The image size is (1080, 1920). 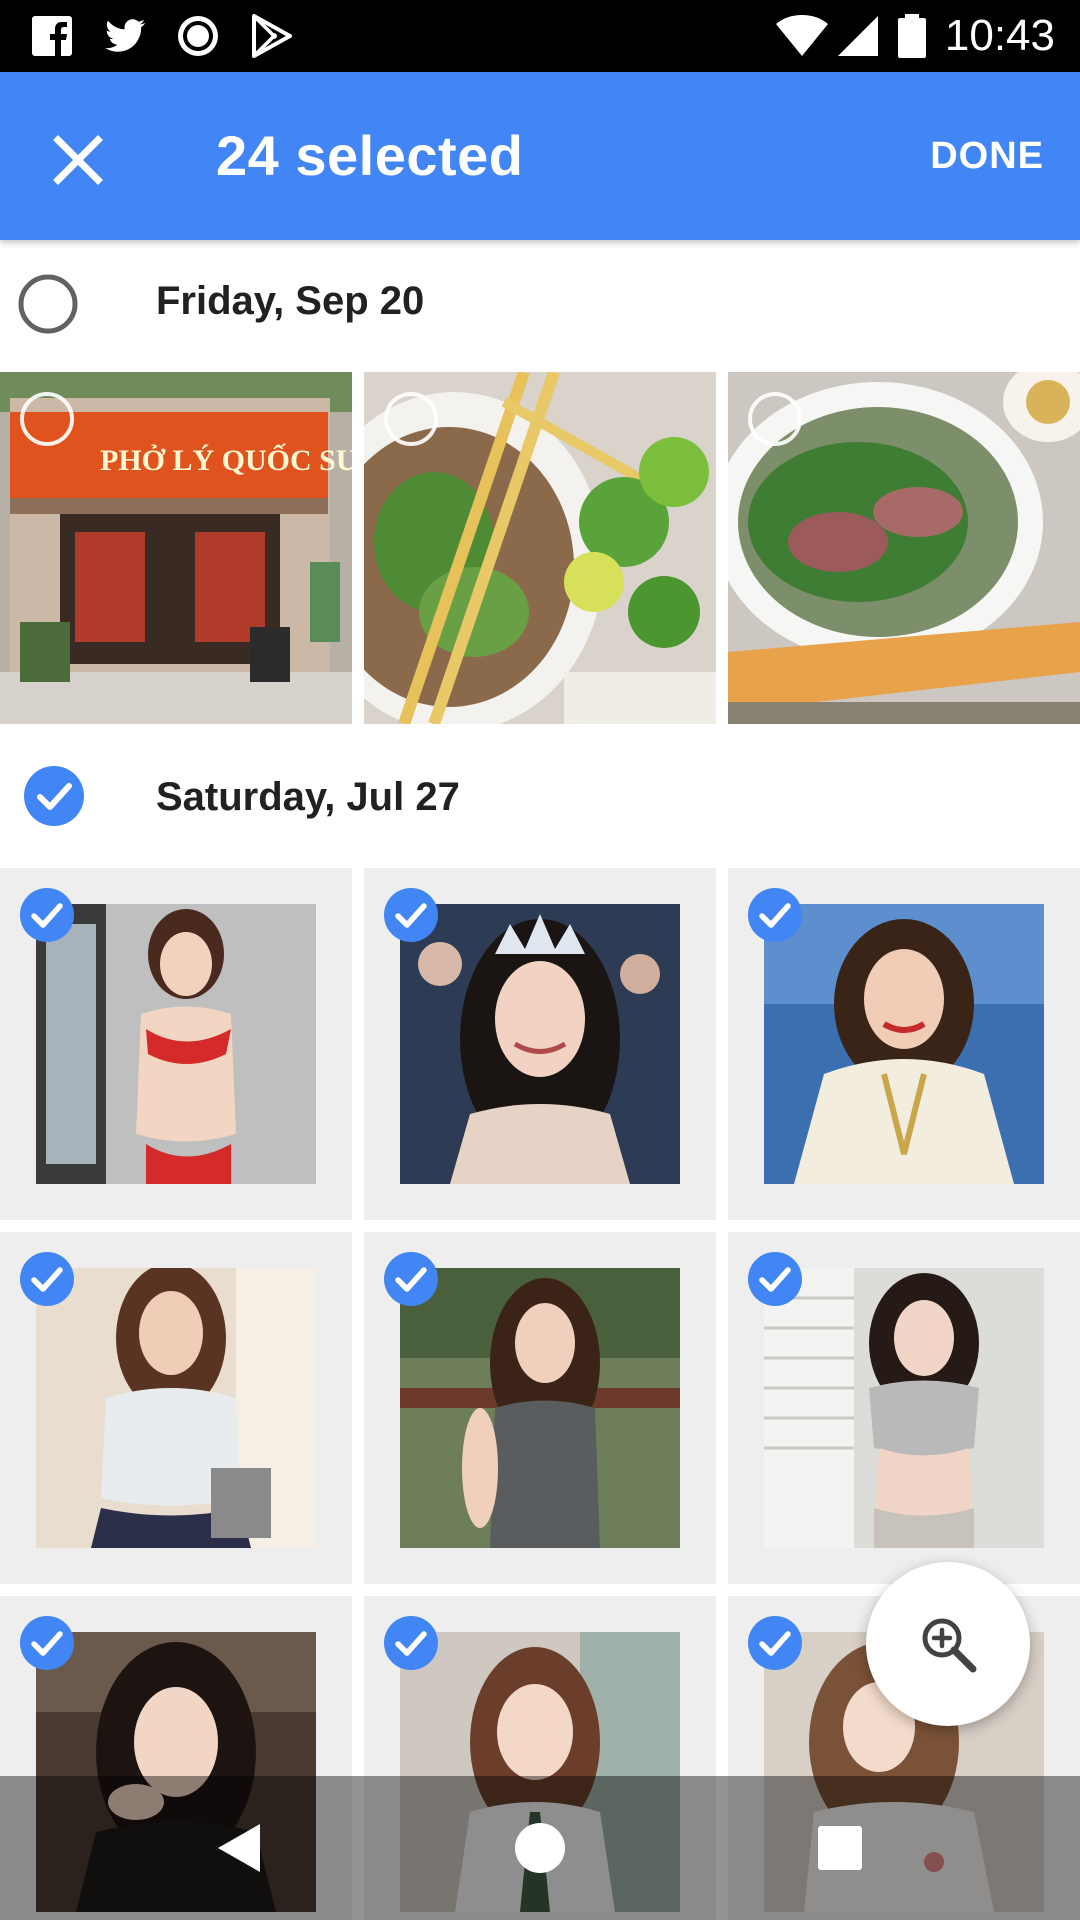 I want to click on selection-app-bar: 24 selected DONE, so click(x=540, y=156).